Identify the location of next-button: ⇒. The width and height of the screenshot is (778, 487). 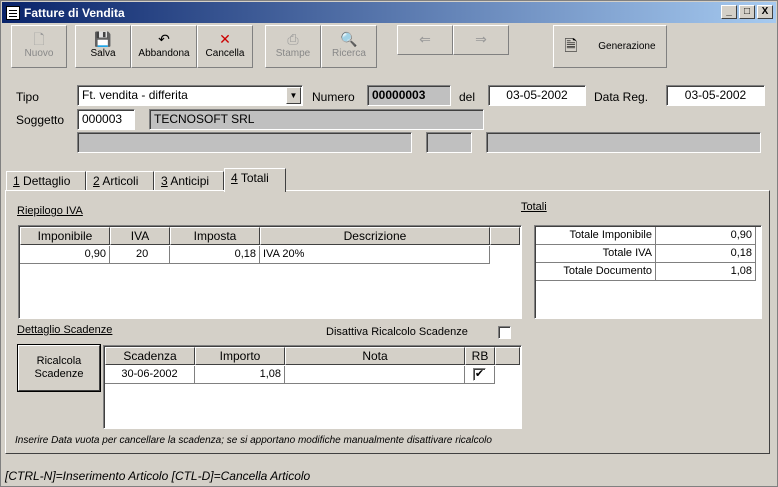
(481, 40).